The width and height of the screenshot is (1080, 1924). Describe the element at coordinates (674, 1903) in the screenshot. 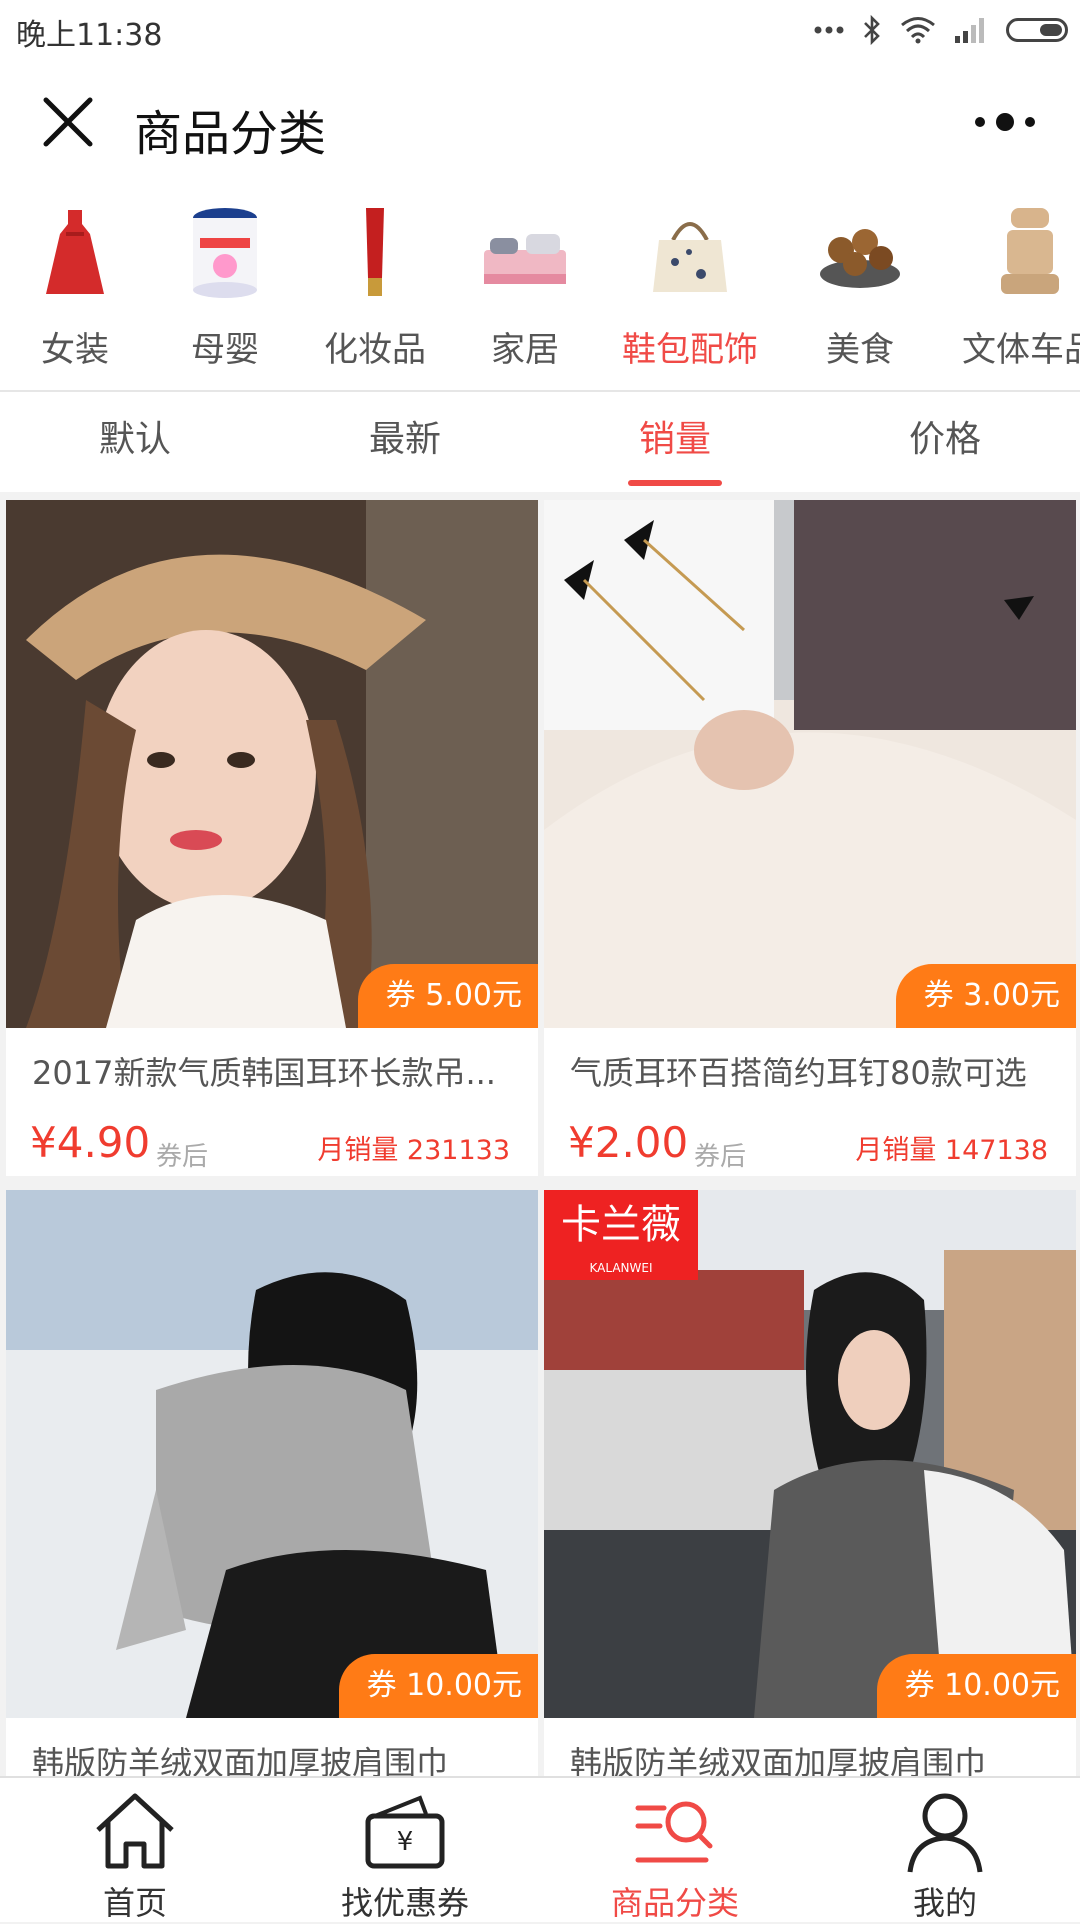

I see `tab-label: 商品分类` at that location.